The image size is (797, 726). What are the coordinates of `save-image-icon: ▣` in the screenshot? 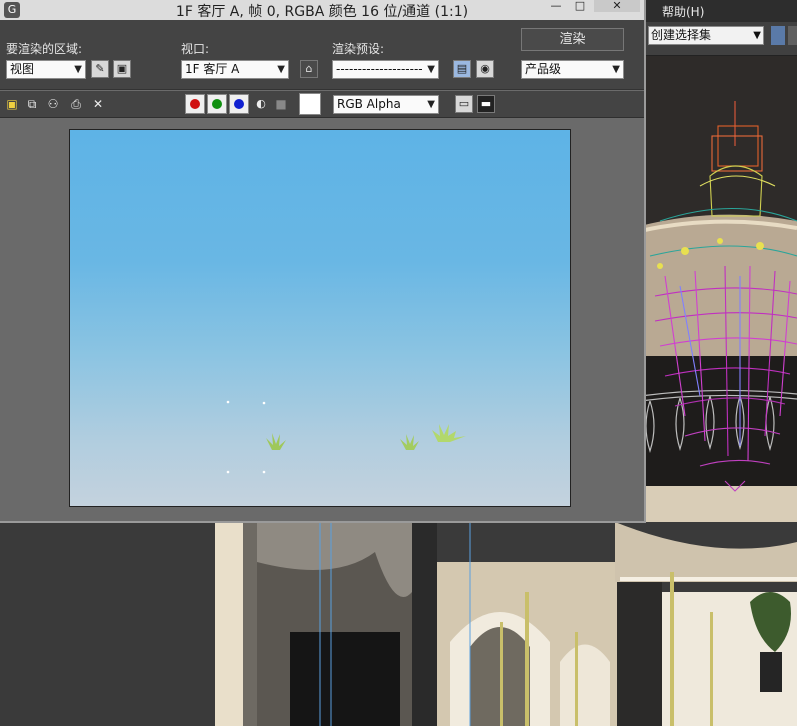 It's located at (12, 104).